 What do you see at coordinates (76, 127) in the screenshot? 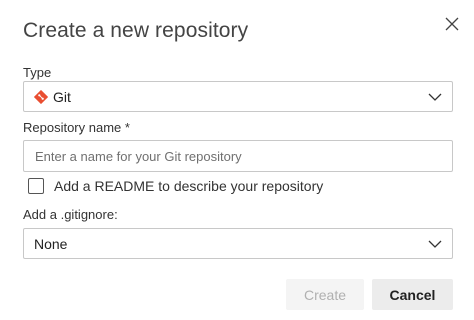
I see `repository-name-label: Repository name *` at bounding box center [76, 127].